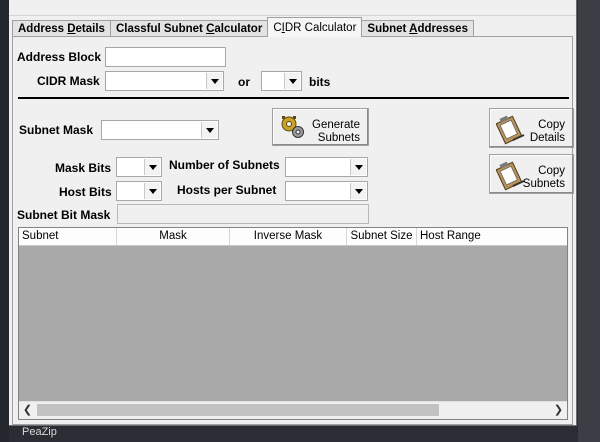 This screenshot has height=442, width=600. What do you see at coordinates (227, 190) in the screenshot?
I see `hosts-per-subnet-label: Hosts per Subnet` at bounding box center [227, 190].